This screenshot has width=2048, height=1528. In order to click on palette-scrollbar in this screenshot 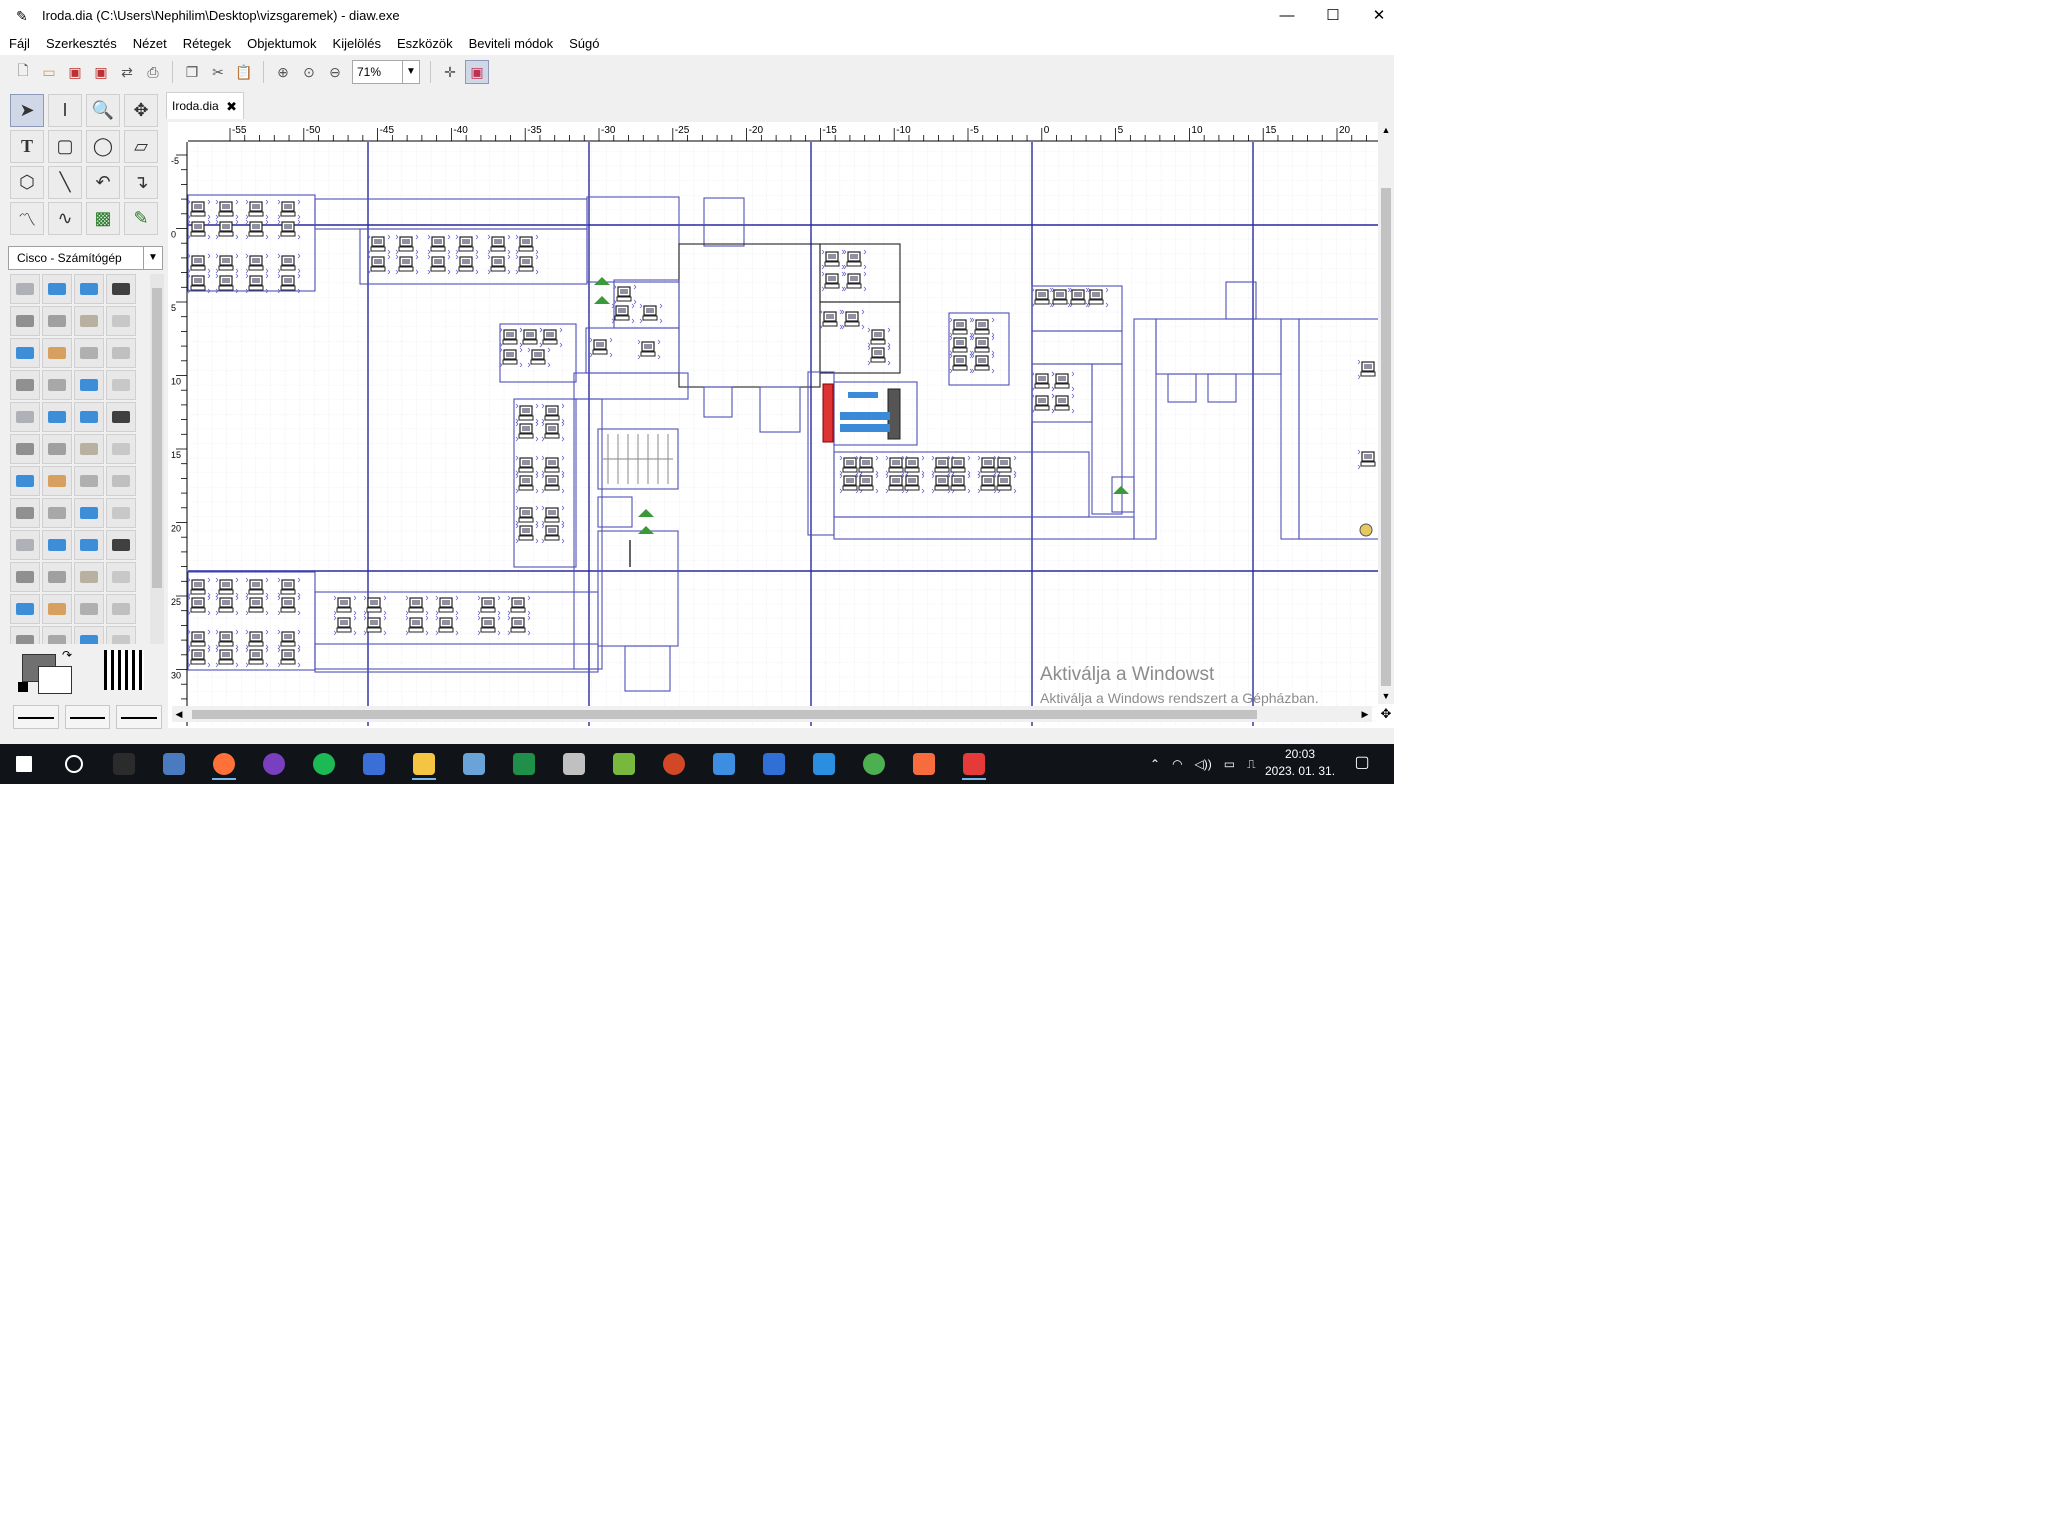, I will do `click(157, 459)`.